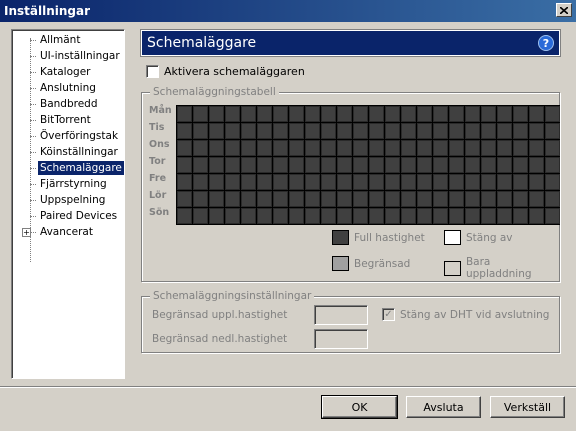 The height and width of the screenshot is (431, 576). What do you see at coordinates (465, 314) in the screenshot?
I see `disable-dht-row: ✓ Stäng av DHT vid avslutning` at bounding box center [465, 314].